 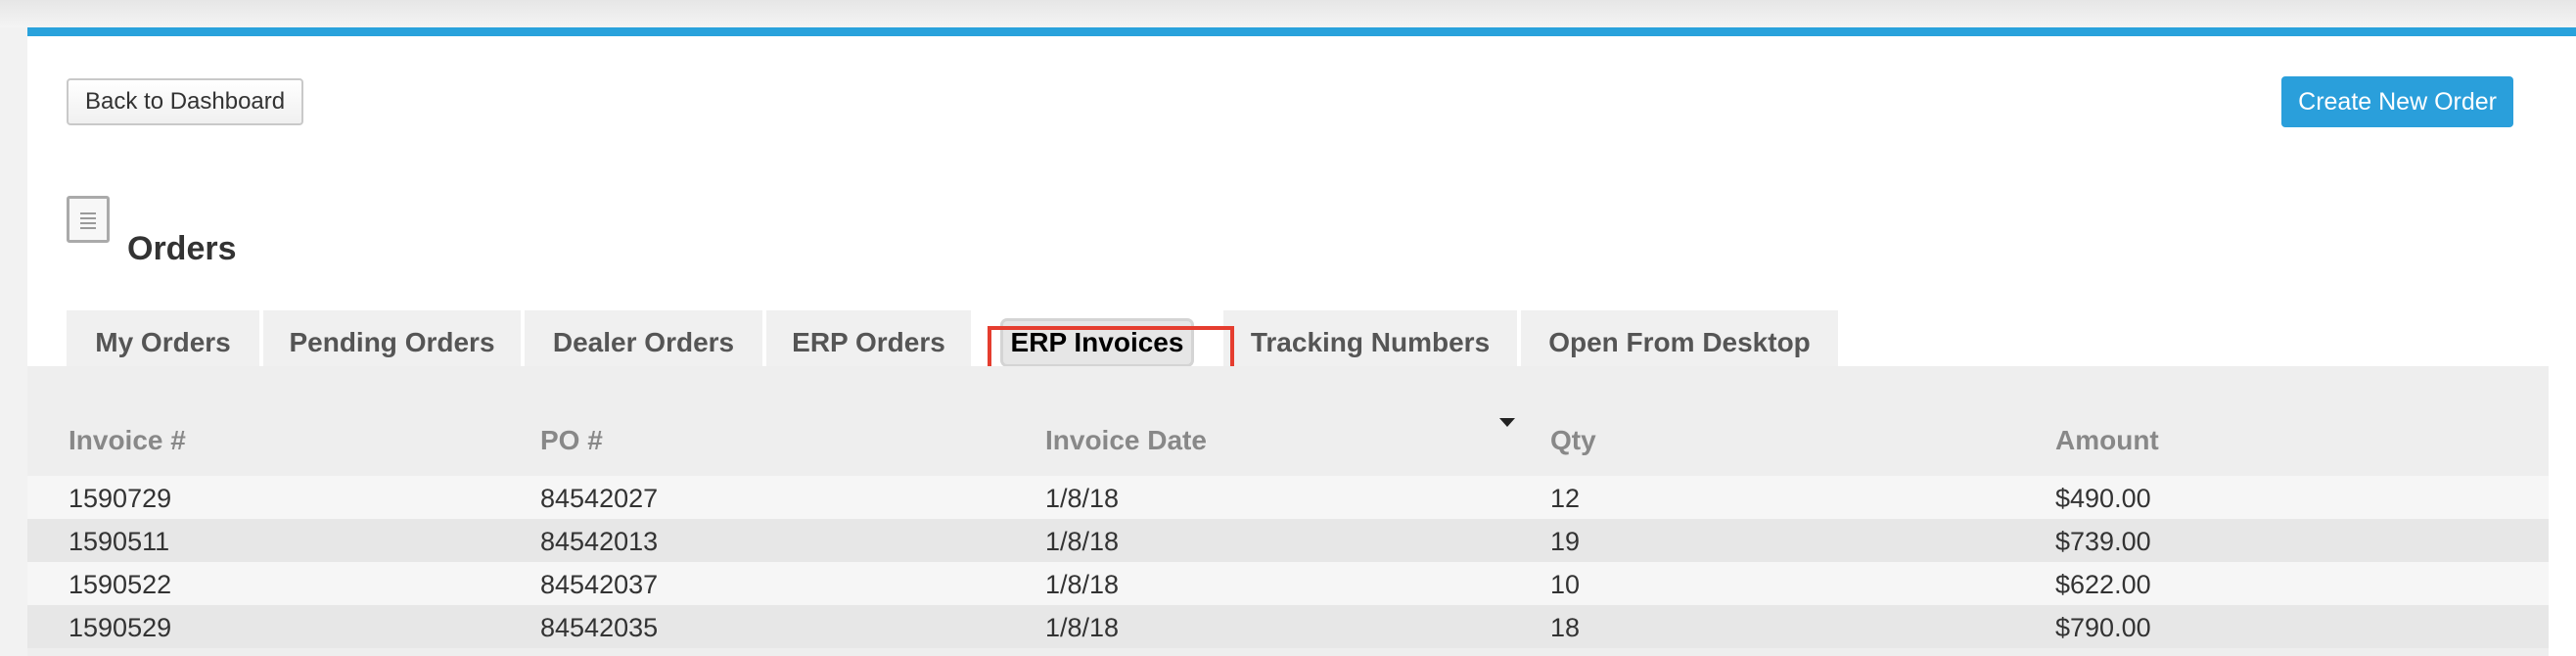 I want to click on tab-label: ERP Orders, so click(x=868, y=342).